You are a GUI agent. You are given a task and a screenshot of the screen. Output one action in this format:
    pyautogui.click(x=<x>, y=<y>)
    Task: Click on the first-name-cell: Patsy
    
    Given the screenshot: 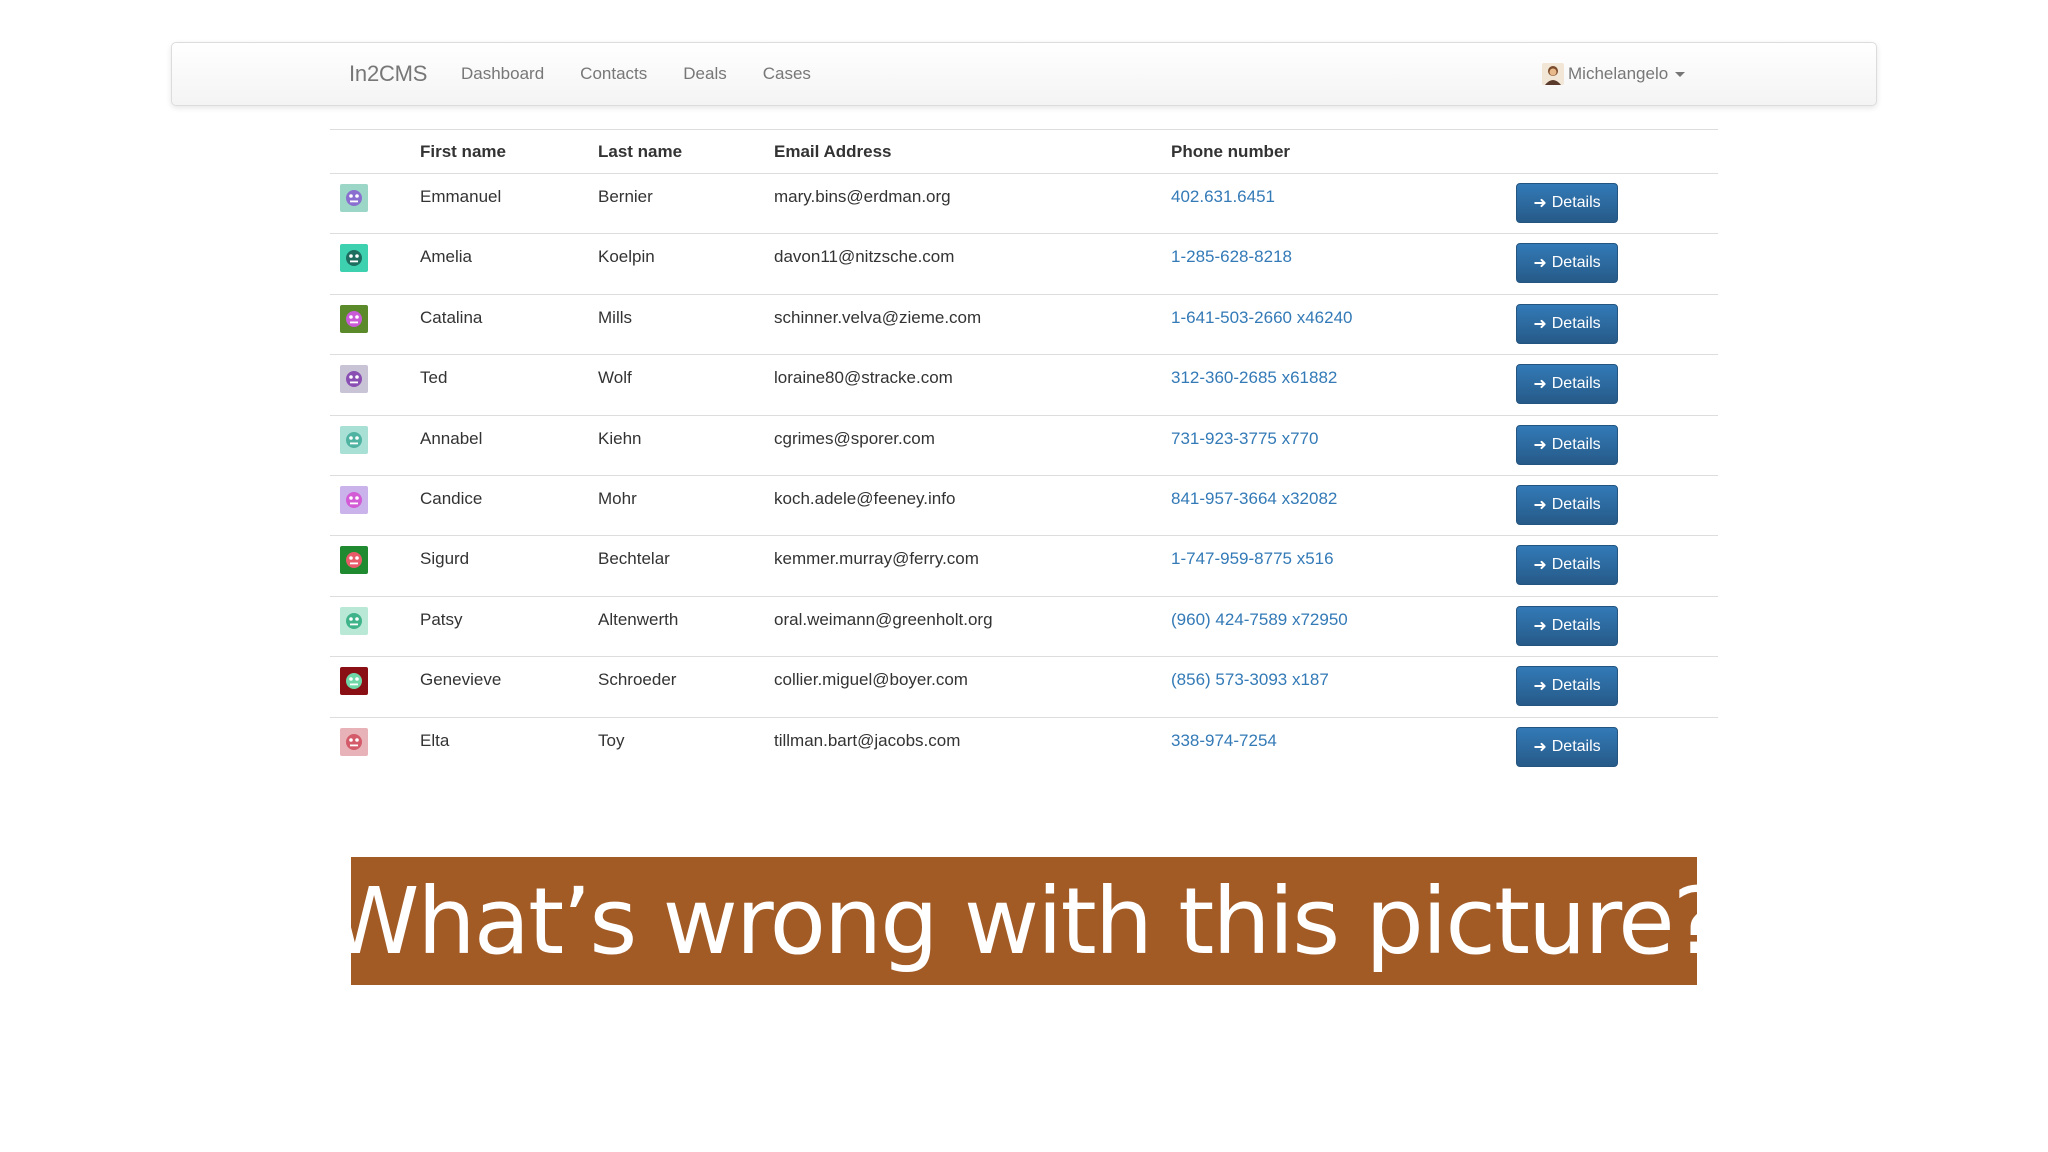 What is the action you would take?
    pyautogui.click(x=509, y=626)
    